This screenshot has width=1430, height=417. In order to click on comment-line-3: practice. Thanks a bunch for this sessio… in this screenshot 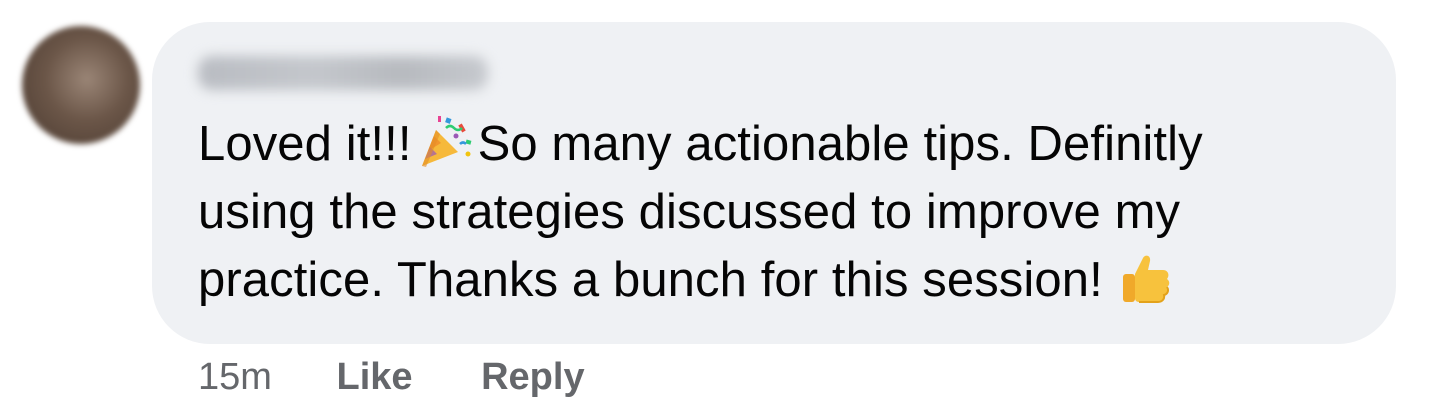, I will do `click(788, 280)`.